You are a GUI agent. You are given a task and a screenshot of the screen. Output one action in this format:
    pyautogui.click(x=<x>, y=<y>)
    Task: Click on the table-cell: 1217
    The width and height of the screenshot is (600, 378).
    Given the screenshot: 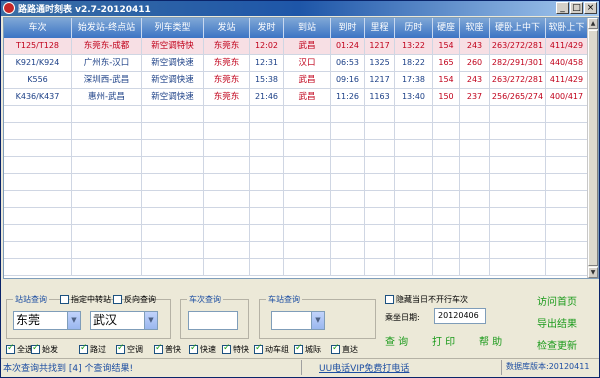 What is the action you would take?
    pyautogui.click(x=380, y=80)
    